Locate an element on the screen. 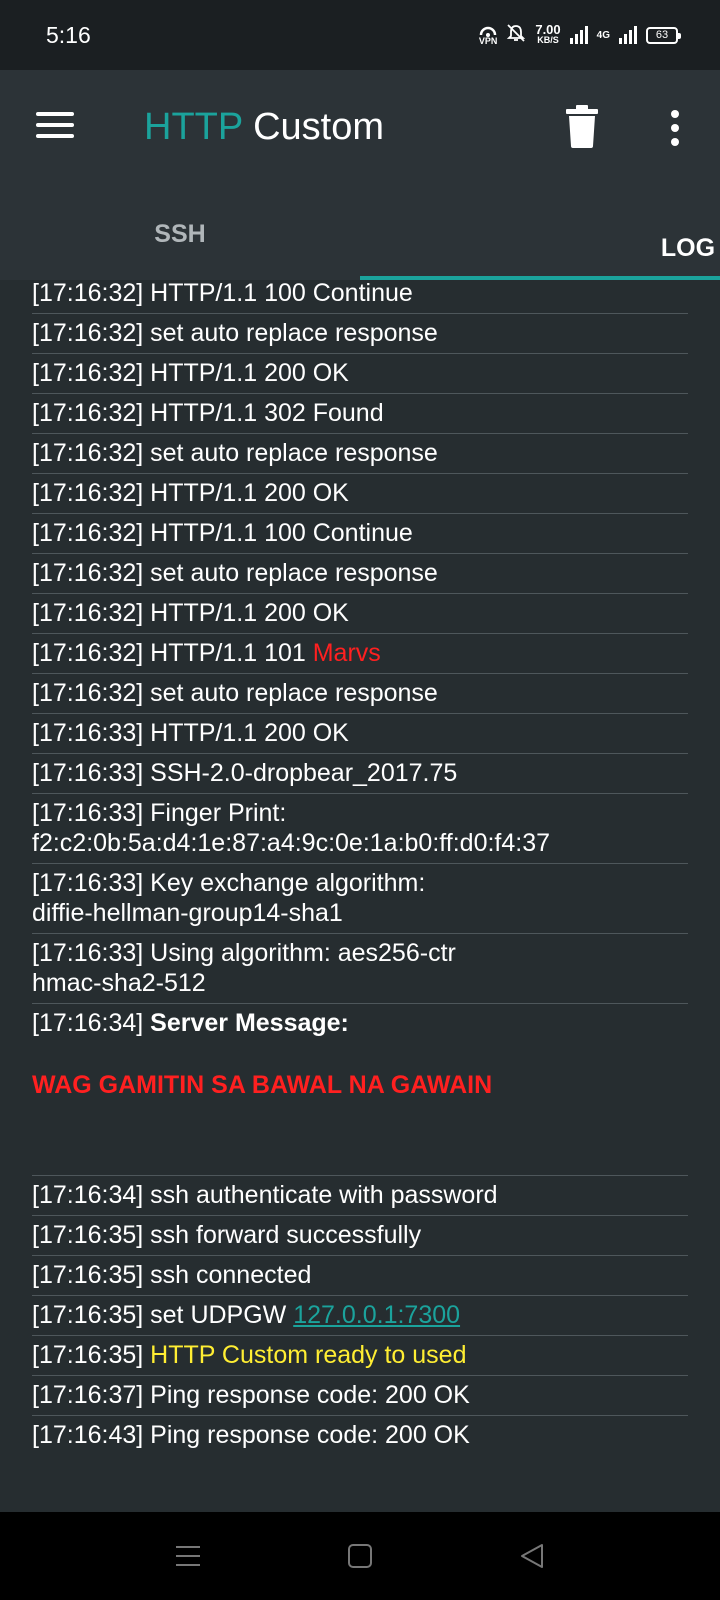 Image resolution: width=720 pixels, height=1600 pixels. status-icons: VPN 7.00 KB/S 4G 63 is located at coordinates (579, 35).